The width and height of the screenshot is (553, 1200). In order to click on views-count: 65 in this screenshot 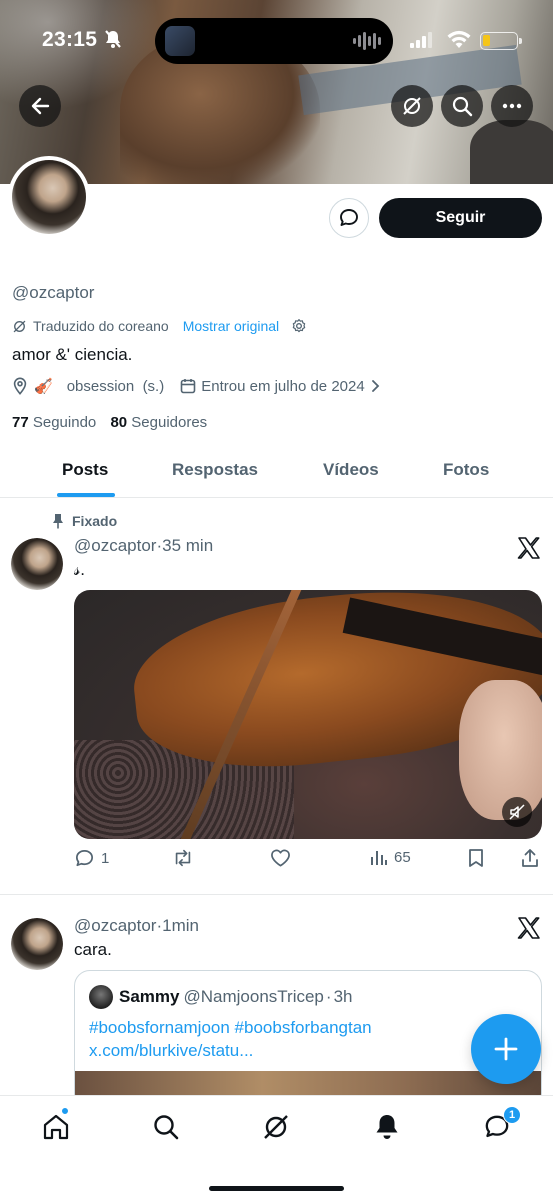, I will do `click(402, 857)`.